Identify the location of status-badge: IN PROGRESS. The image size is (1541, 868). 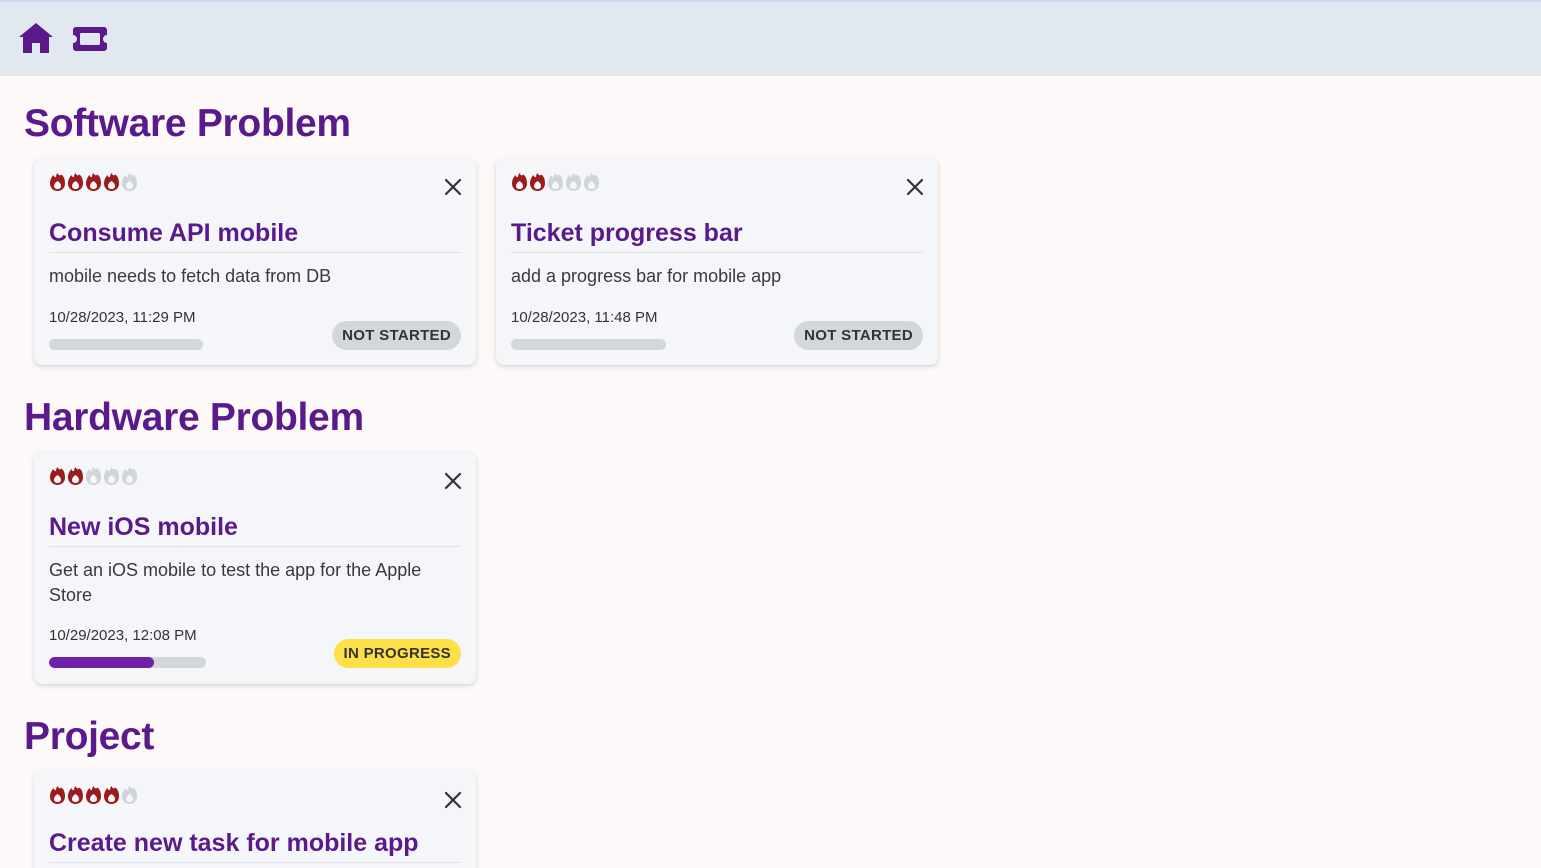
(397, 653).